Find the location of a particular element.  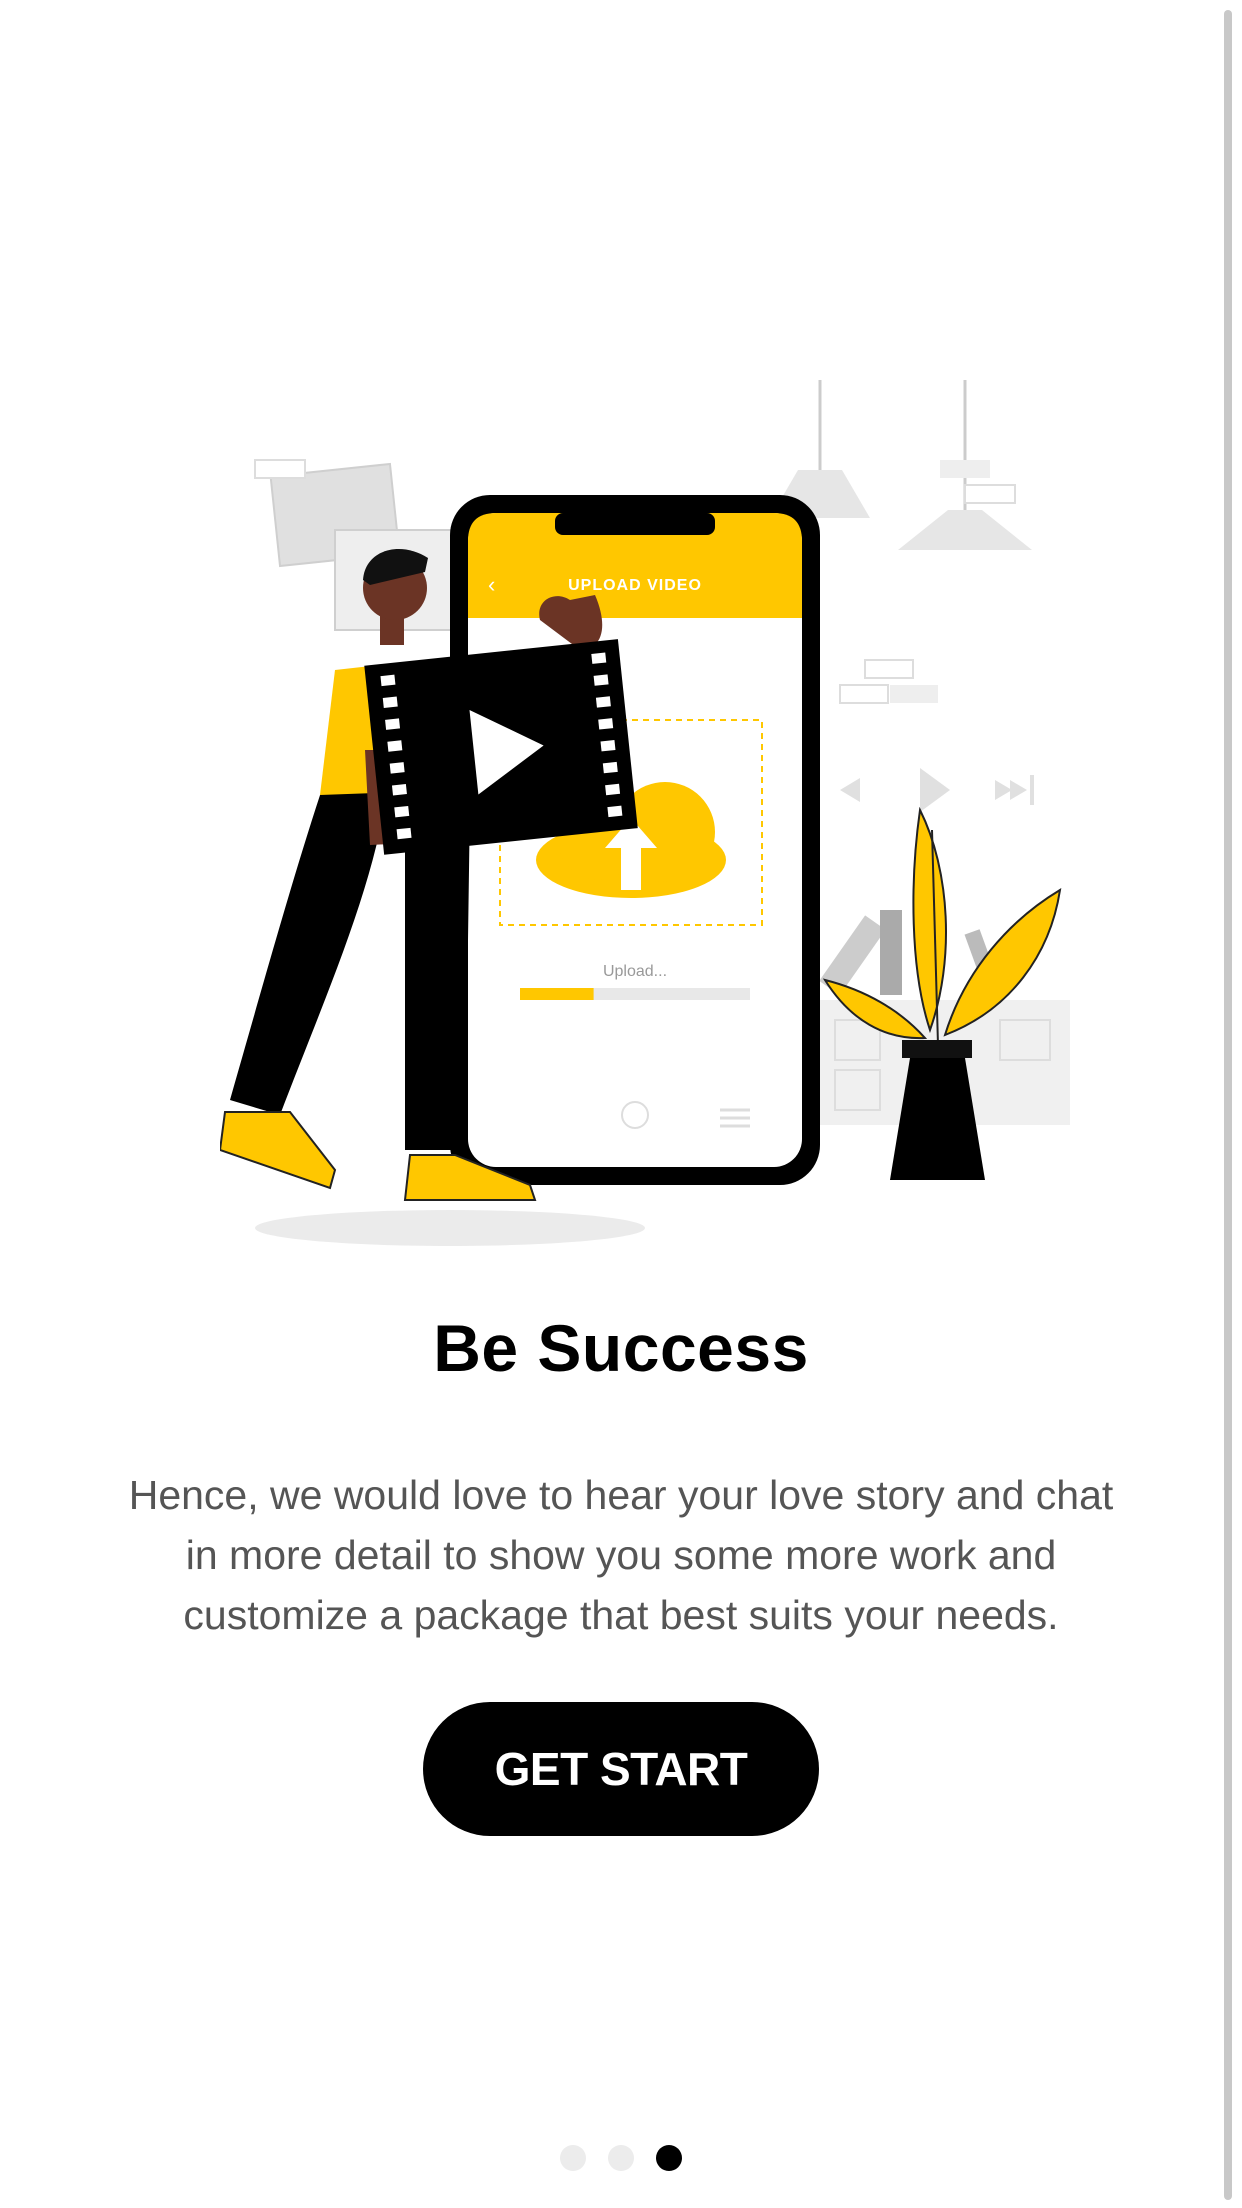

media-controls-icon is located at coordinates (937, 790).